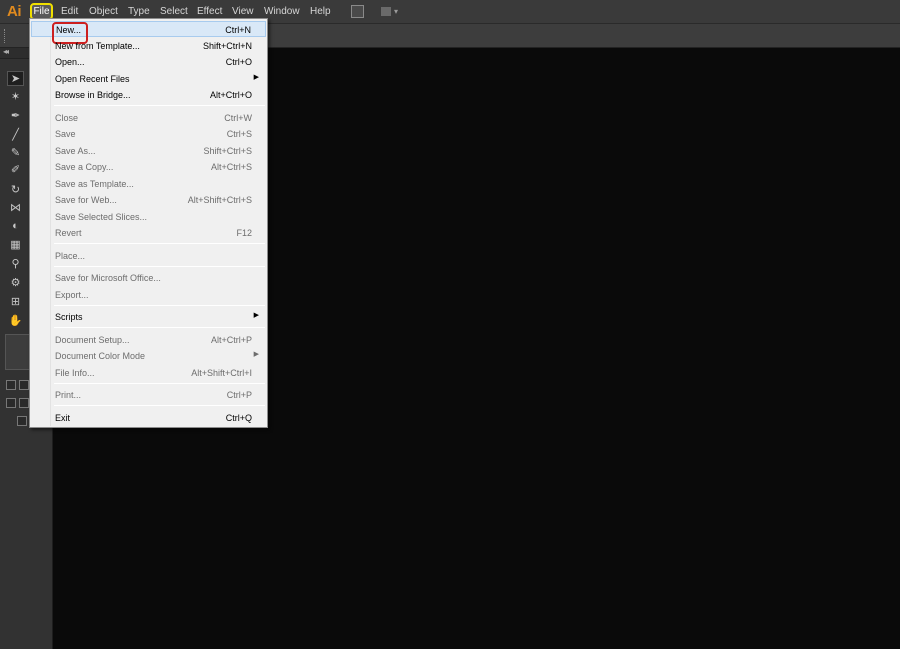 The image size is (900, 649). Describe the element at coordinates (15, 116) in the screenshot. I see `pen-tool-icon: ✒` at that location.